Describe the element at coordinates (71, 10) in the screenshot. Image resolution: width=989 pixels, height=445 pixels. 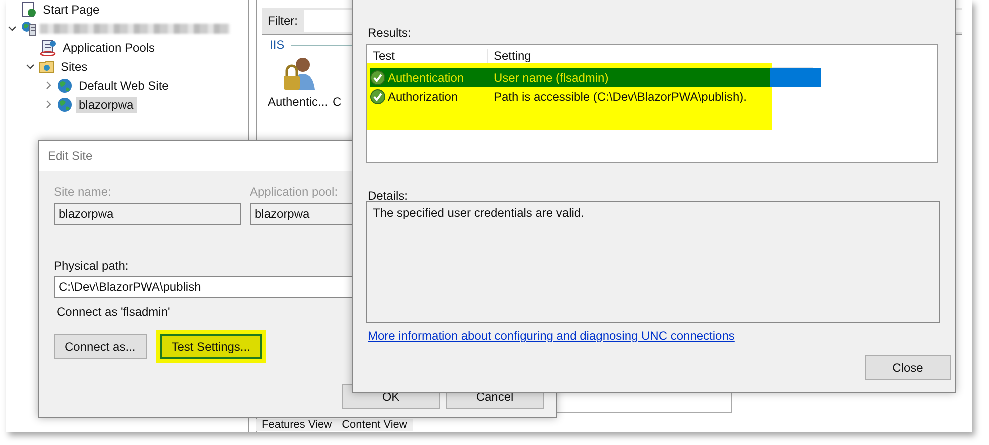
I see `tree-item: Start Page` at that location.